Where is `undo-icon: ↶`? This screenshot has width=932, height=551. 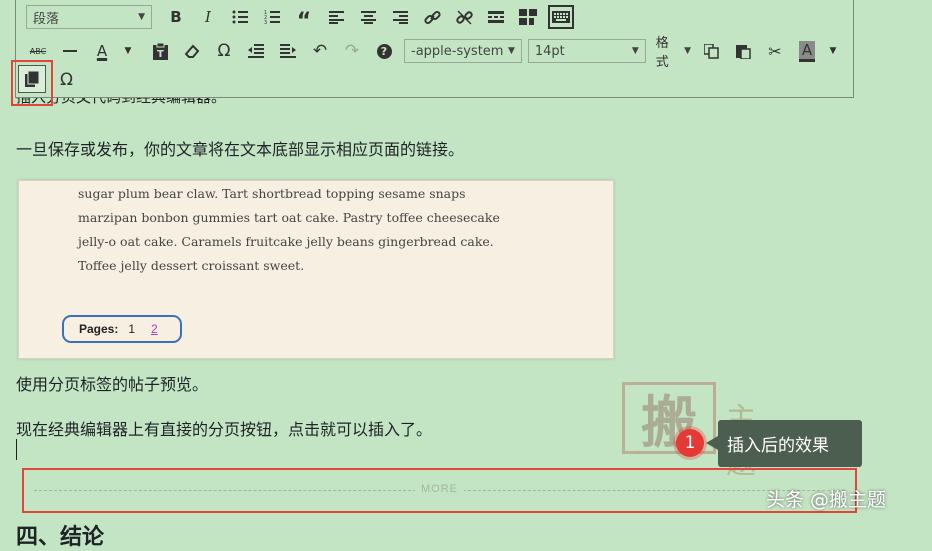 undo-icon: ↶ is located at coordinates (320, 51).